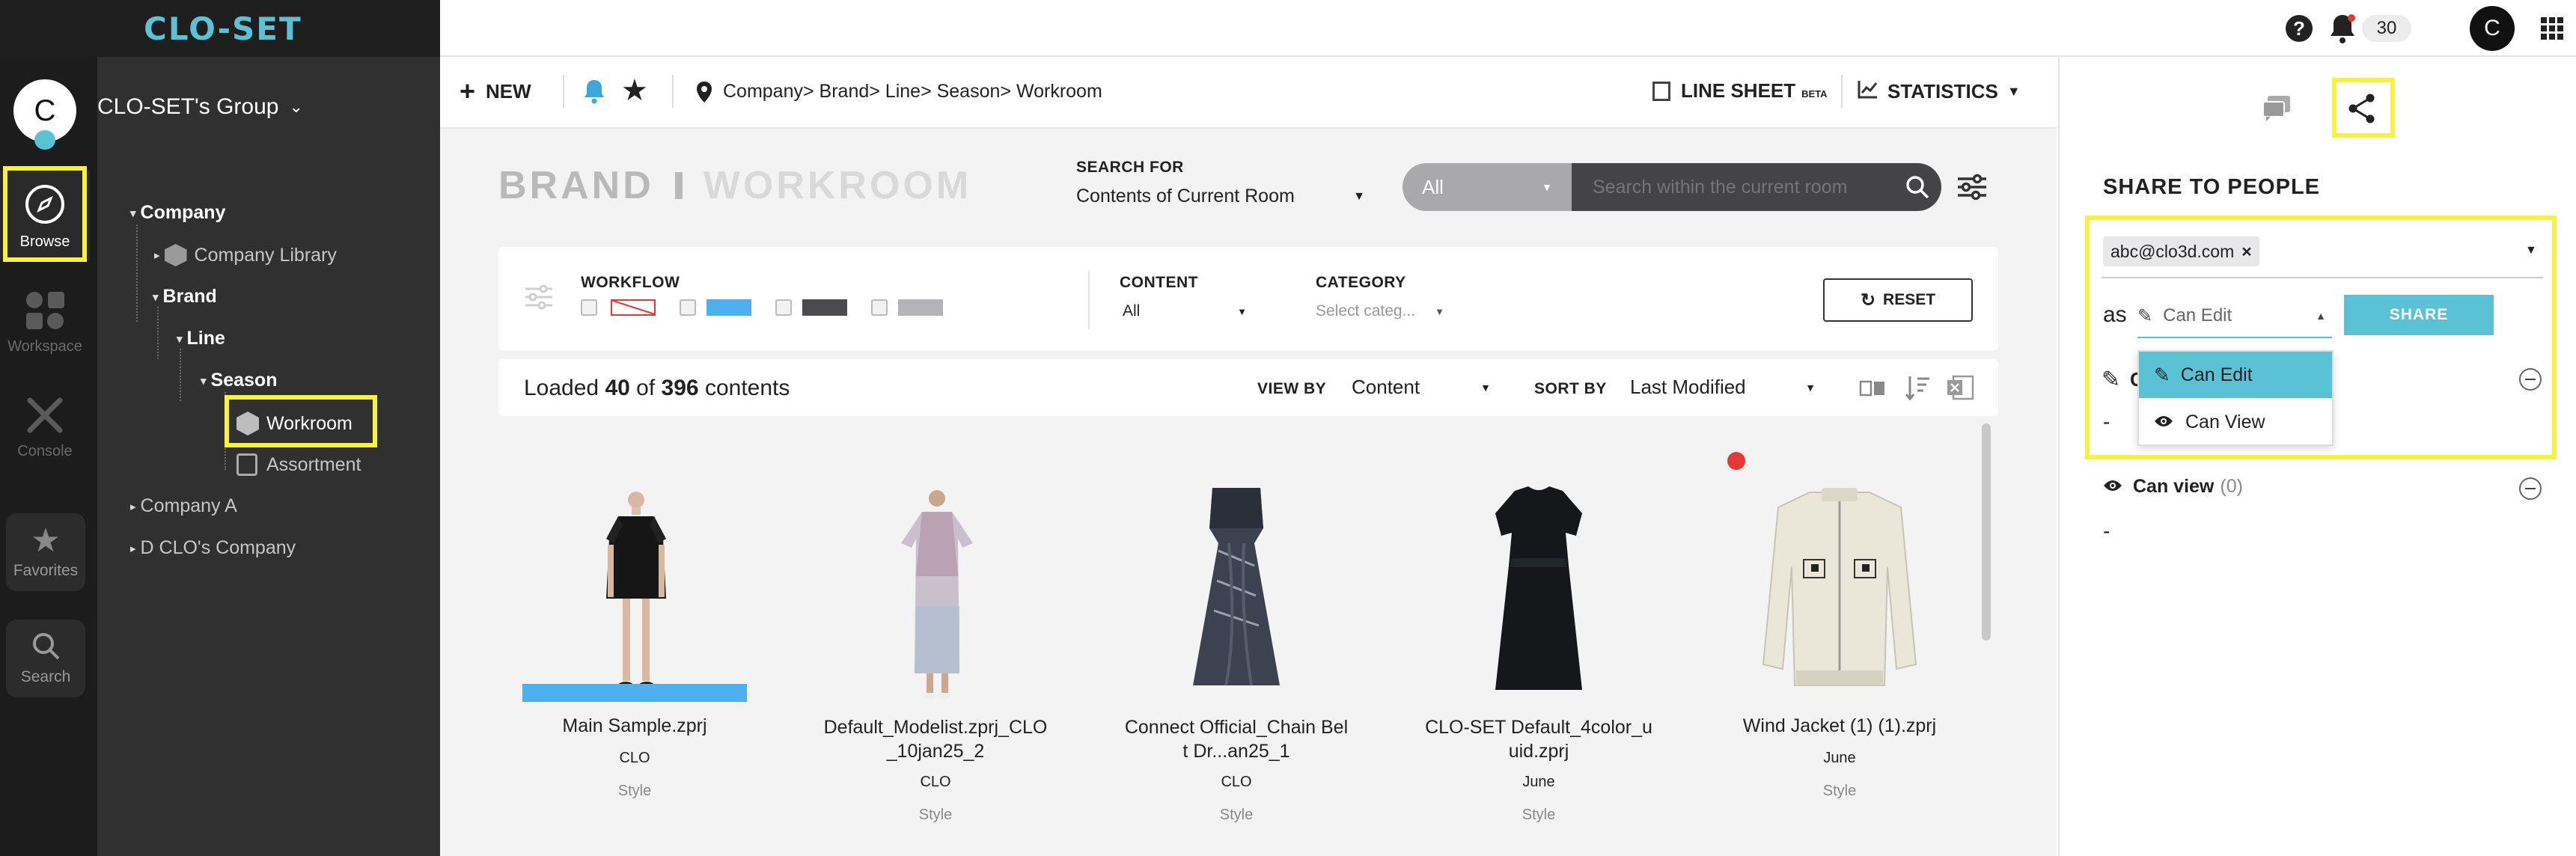 The image size is (2576, 856). What do you see at coordinates (188, 106) in the screenshot?
I see `group-name: CLO-SET's Group` at bounding box center [188, 106].